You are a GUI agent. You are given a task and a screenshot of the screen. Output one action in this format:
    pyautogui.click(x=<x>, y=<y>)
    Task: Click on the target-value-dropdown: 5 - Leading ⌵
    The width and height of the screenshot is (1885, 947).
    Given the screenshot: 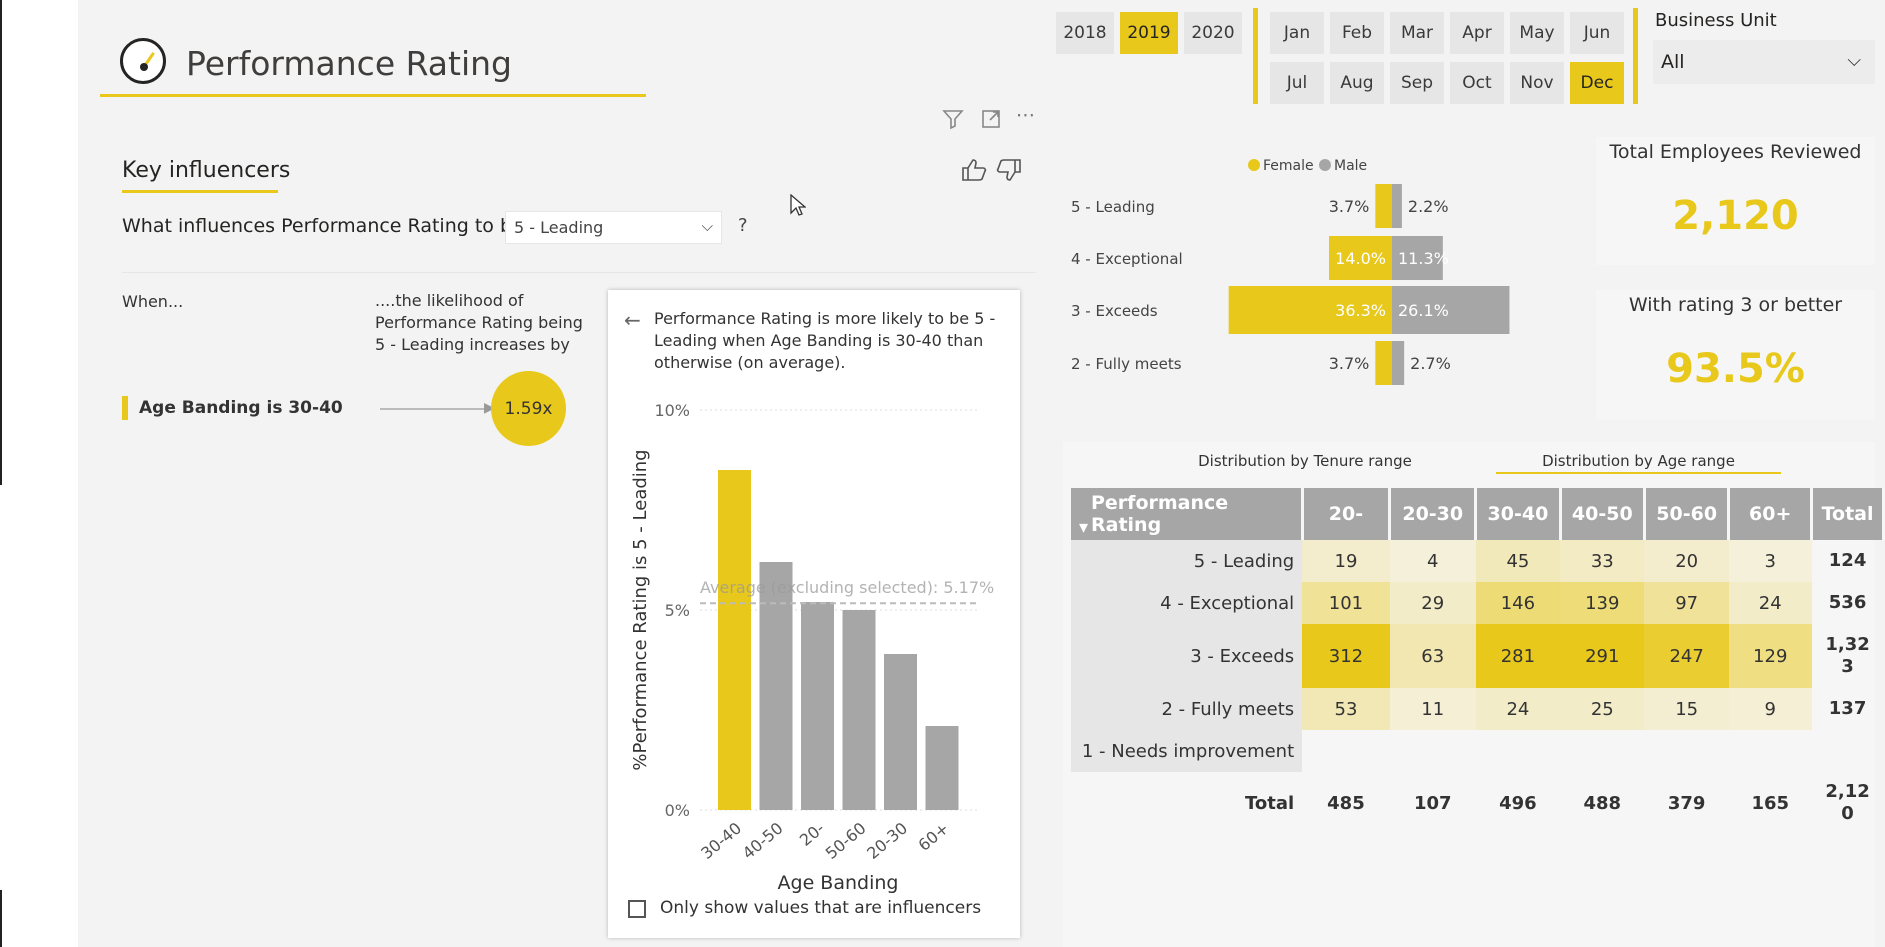 What is the action you would take?
    pyautogui.click(x=613, y=227)
    